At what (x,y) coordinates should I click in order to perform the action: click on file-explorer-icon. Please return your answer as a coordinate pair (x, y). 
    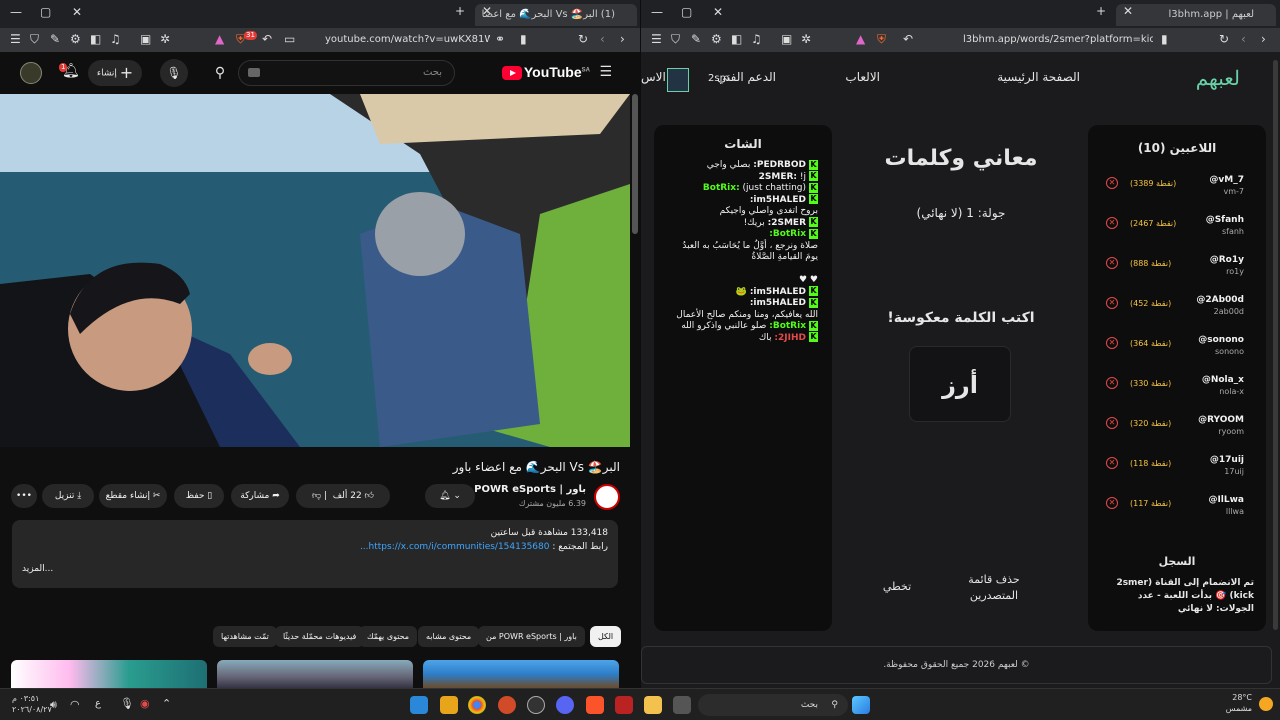
    Looking at the image, I should click on (653, 705).